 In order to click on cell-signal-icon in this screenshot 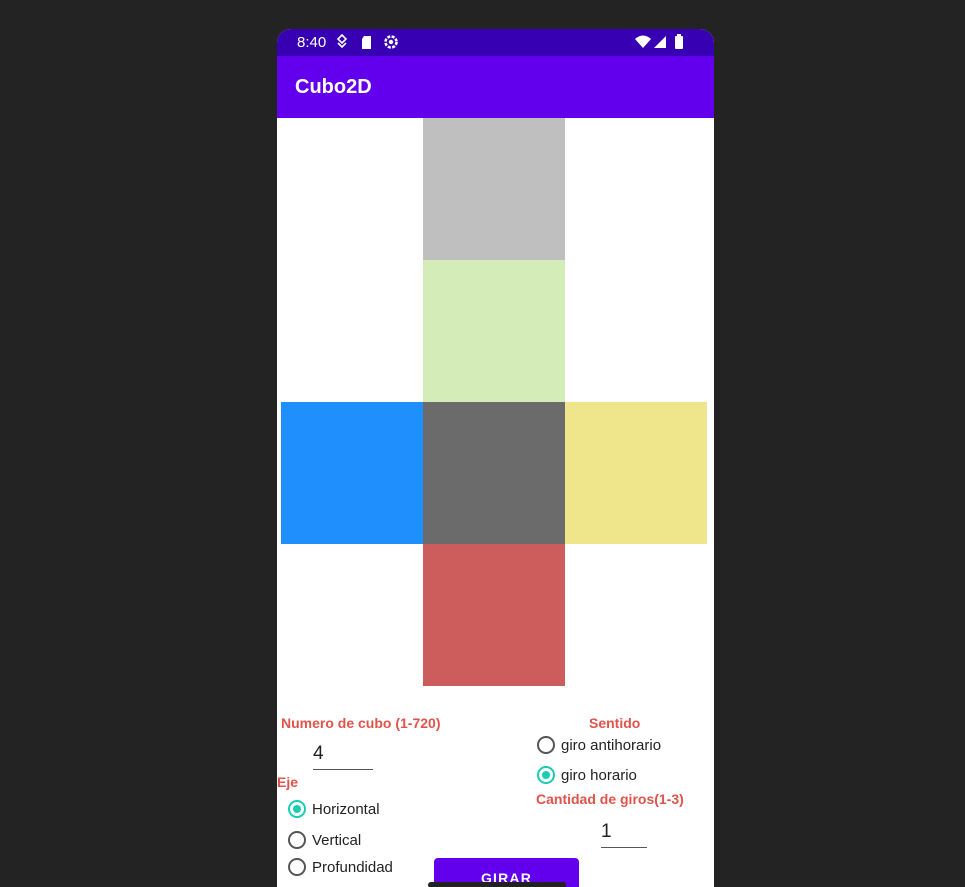, I will do `click(659, 44)`.